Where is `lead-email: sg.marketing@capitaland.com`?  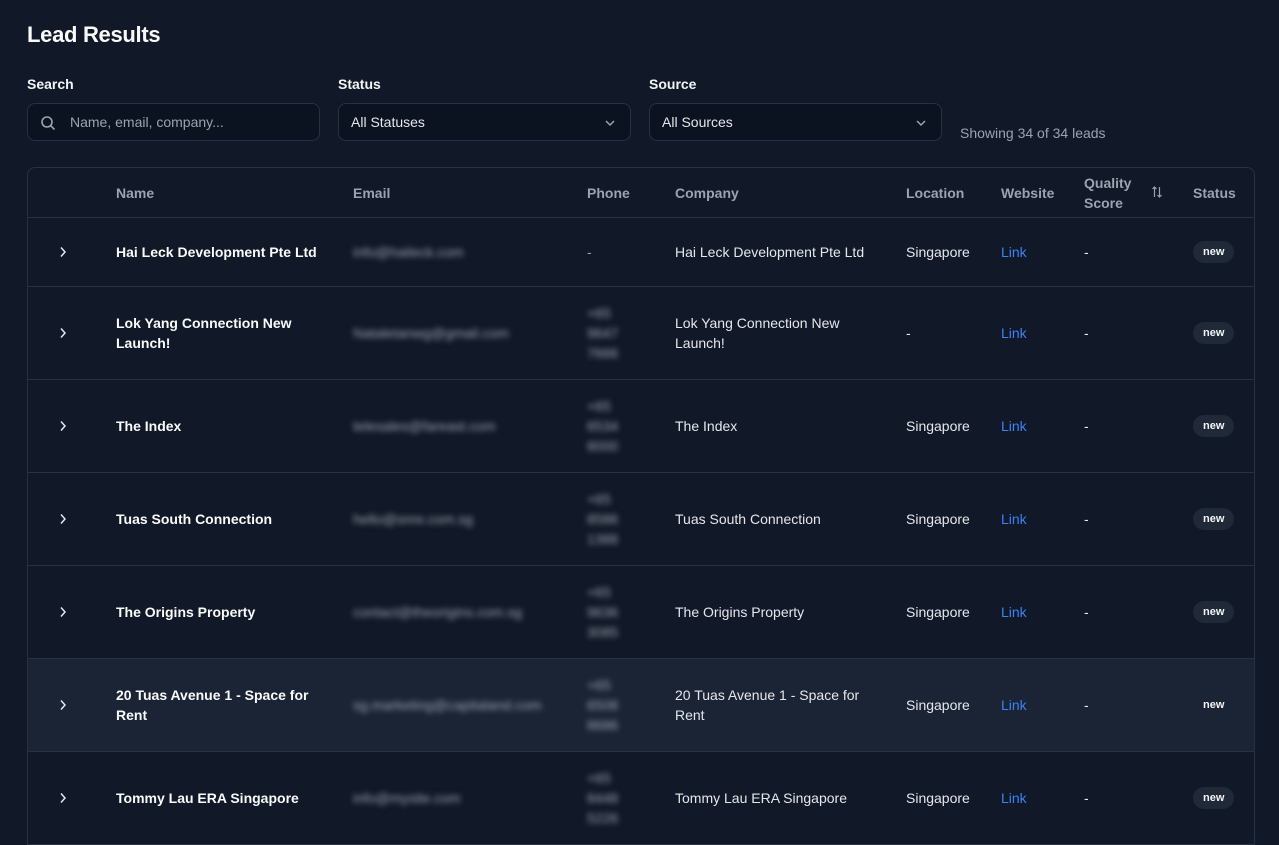 lead-email: sg.marketing@capitaland.com is located at coordinates (447, 705).